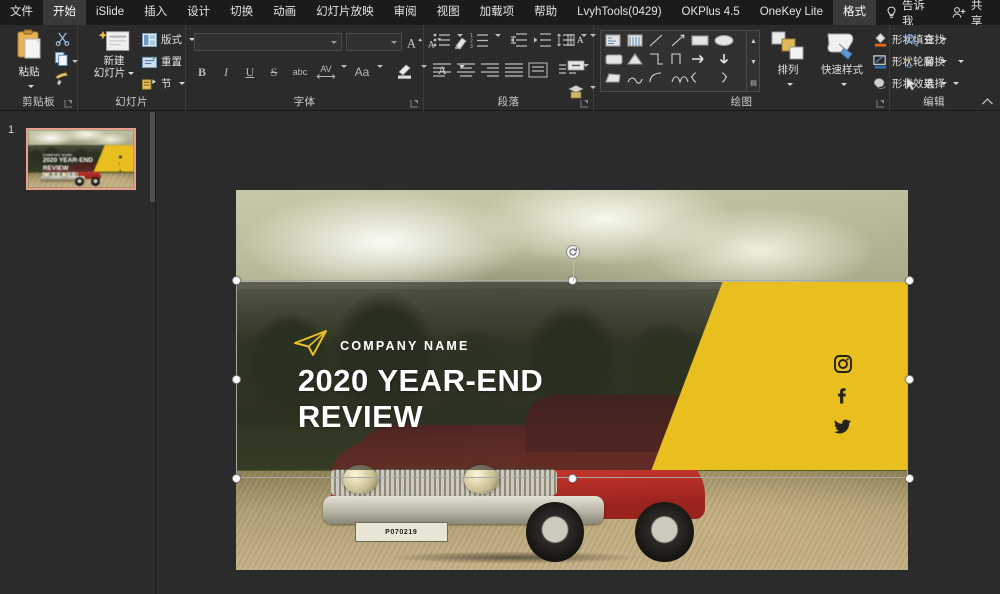 The width and height of the screenshot is (1000, 594). I want to click on align-text-button, so click(576, 66).